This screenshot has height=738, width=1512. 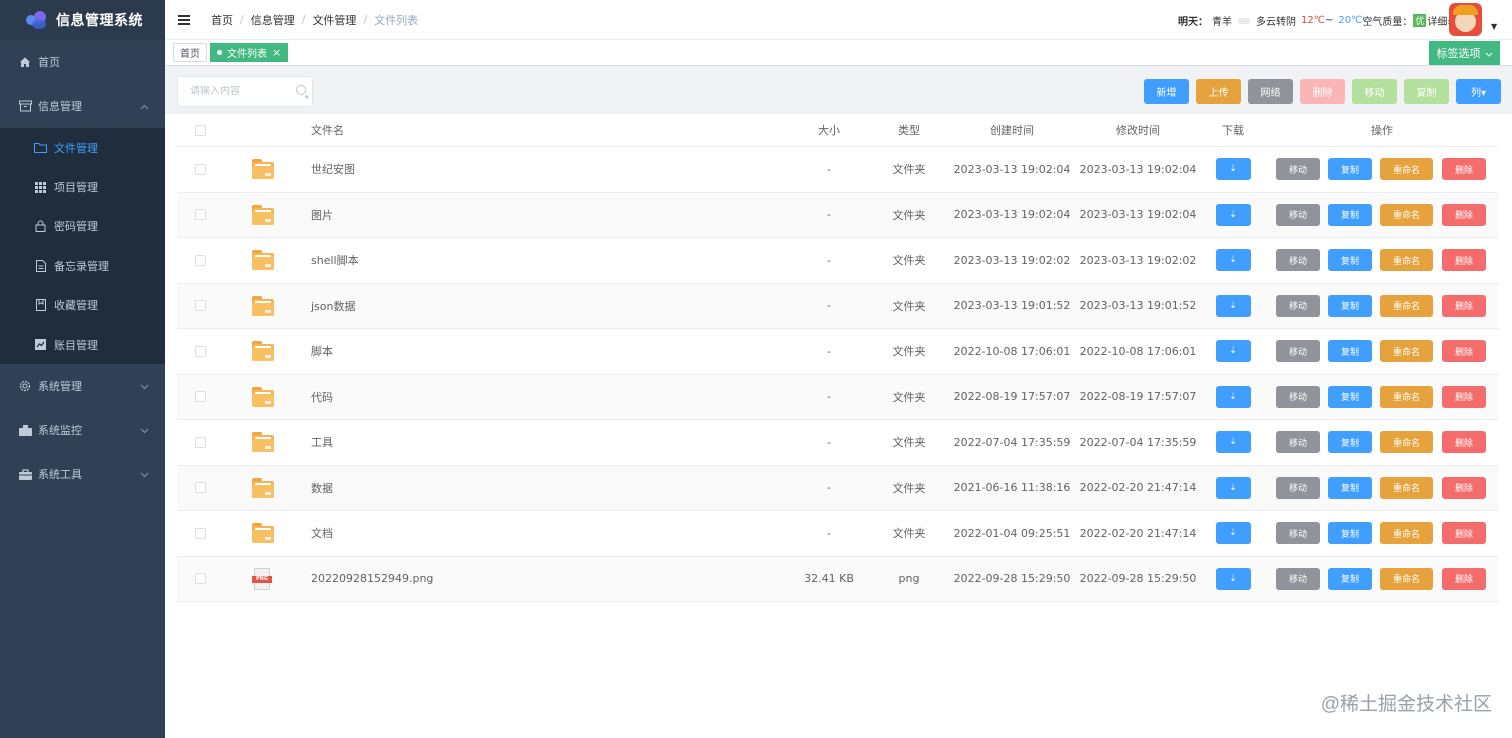 What do you see at coordinates (322, 215) in the screenshot?
I see `file-name: 图片` at bounding box center [322, 215].